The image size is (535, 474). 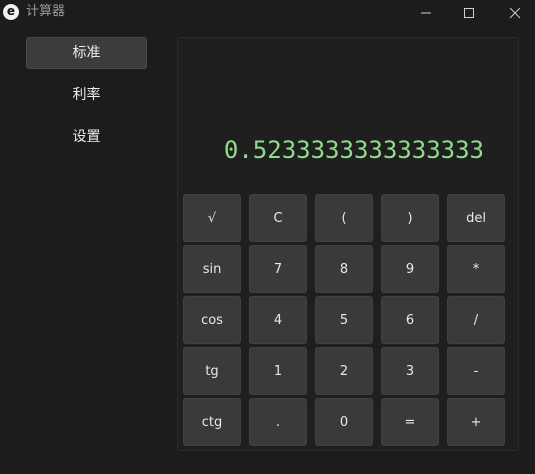 I want to click on digit-4-key: 4, so click(x=278, y=320).